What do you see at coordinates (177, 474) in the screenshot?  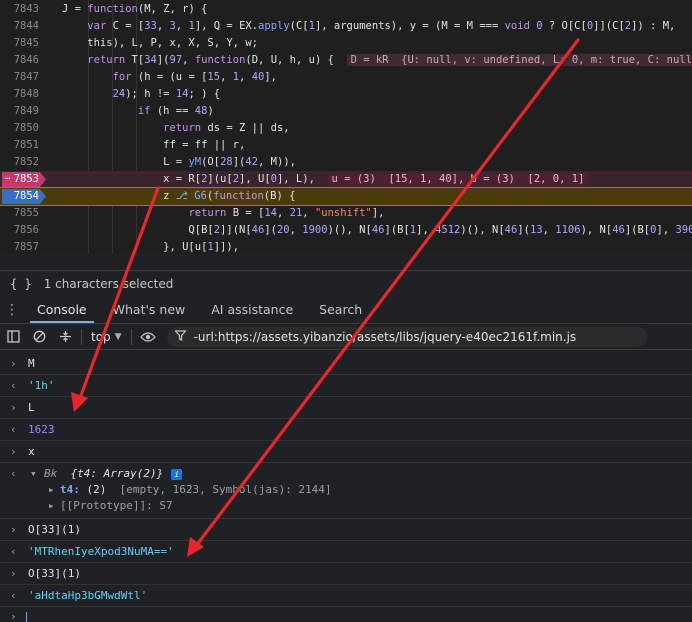 I see `info-icon: i` at bounding box center [177, 474].